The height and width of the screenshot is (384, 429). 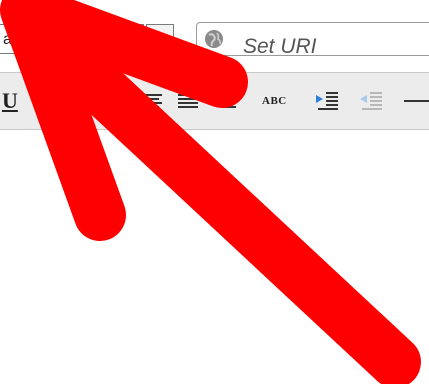 I want to click on underline-icon: U, so click(x=12, y=101).